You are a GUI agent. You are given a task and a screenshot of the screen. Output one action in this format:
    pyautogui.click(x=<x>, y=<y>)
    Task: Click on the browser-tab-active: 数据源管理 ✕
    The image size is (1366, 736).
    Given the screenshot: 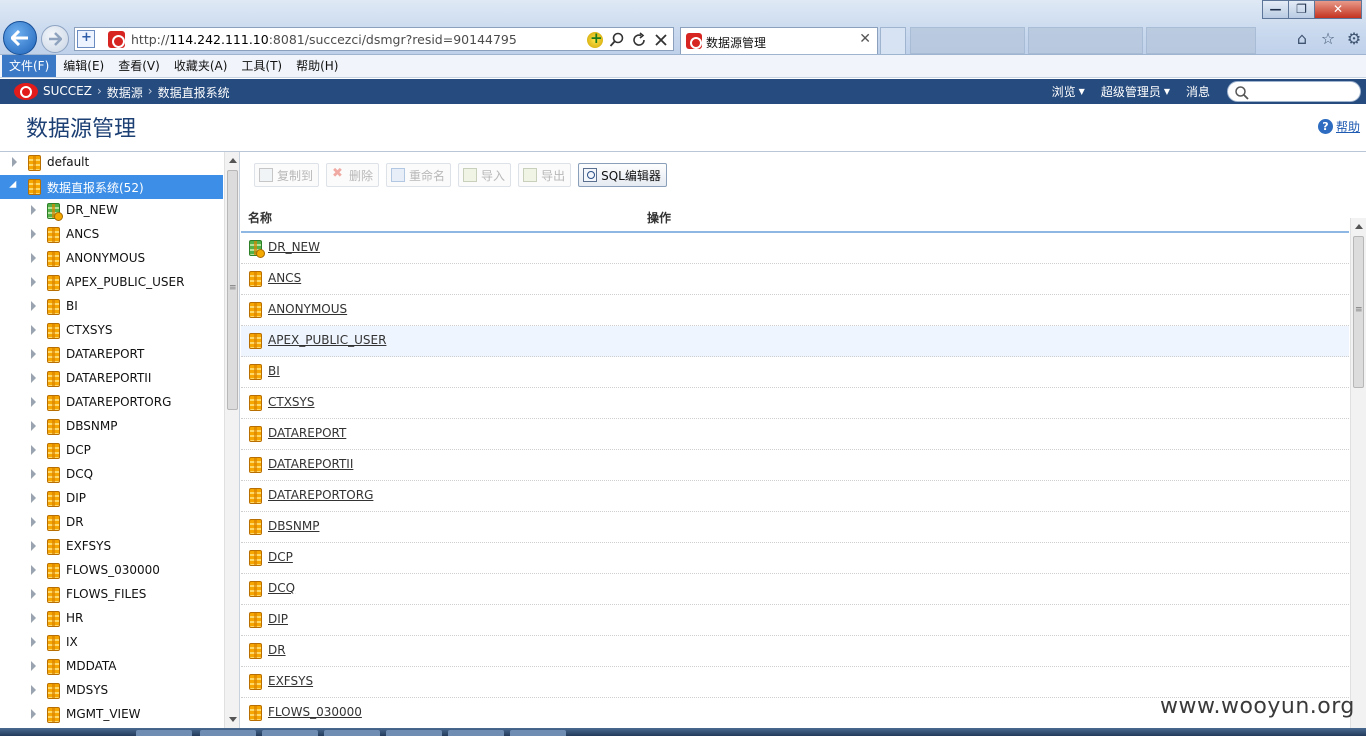 What is the action you would take?
    pyautogui.click(x=779, y=40)
    